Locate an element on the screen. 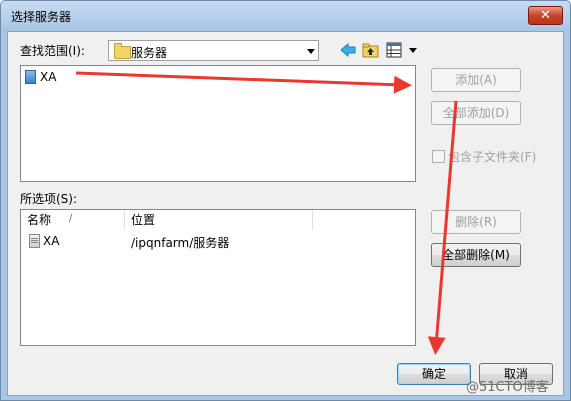 The image size is (571, 401). annotation-arrow-to-ok is located at coordinates (442, 227).